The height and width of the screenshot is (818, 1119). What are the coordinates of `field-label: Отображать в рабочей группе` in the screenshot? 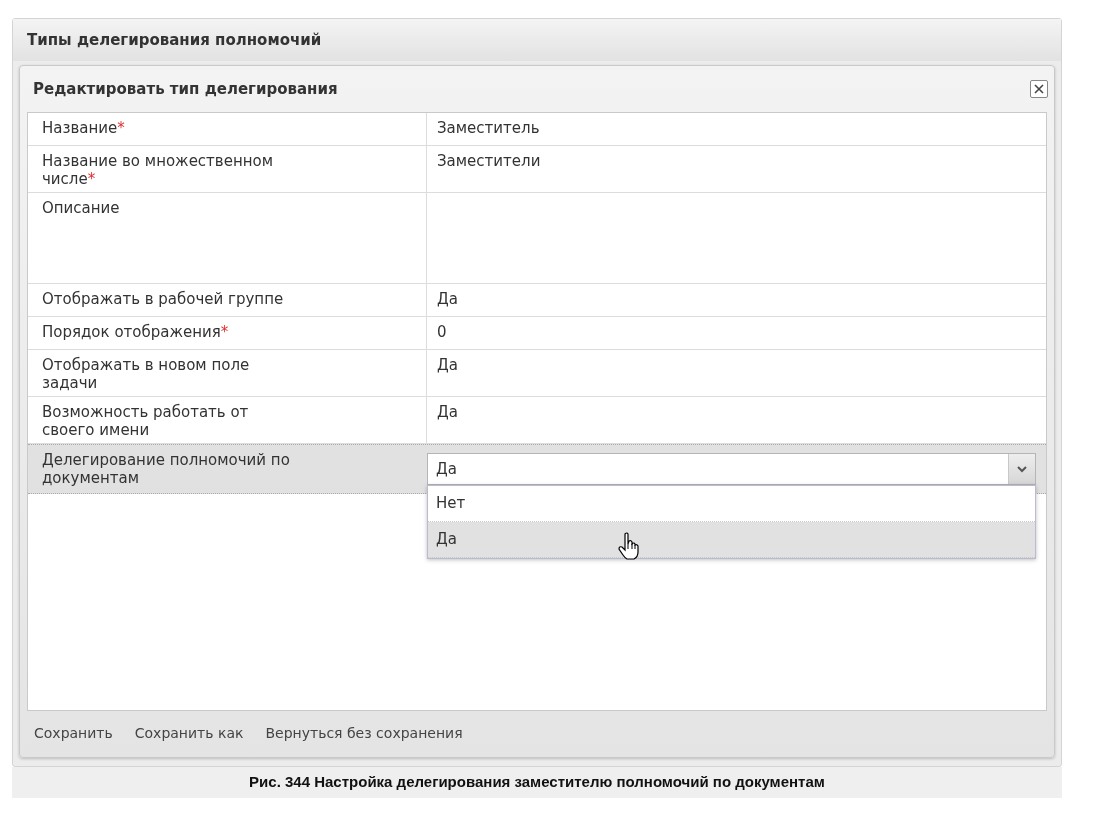 It's located at (163, 299).